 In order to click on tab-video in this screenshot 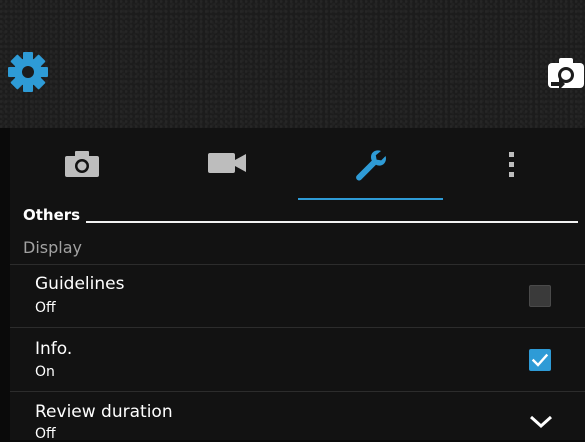, I will do `click(226, 165)`.